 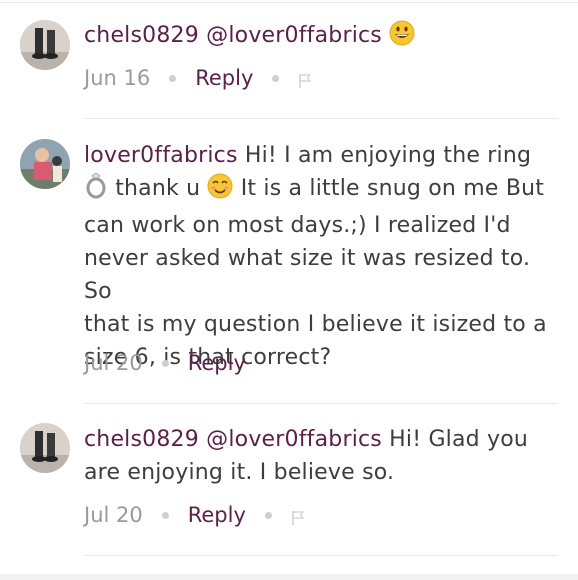 I want to click on comment-text: chels0829 @lover0ffabrics, so click(x=319, y=37).